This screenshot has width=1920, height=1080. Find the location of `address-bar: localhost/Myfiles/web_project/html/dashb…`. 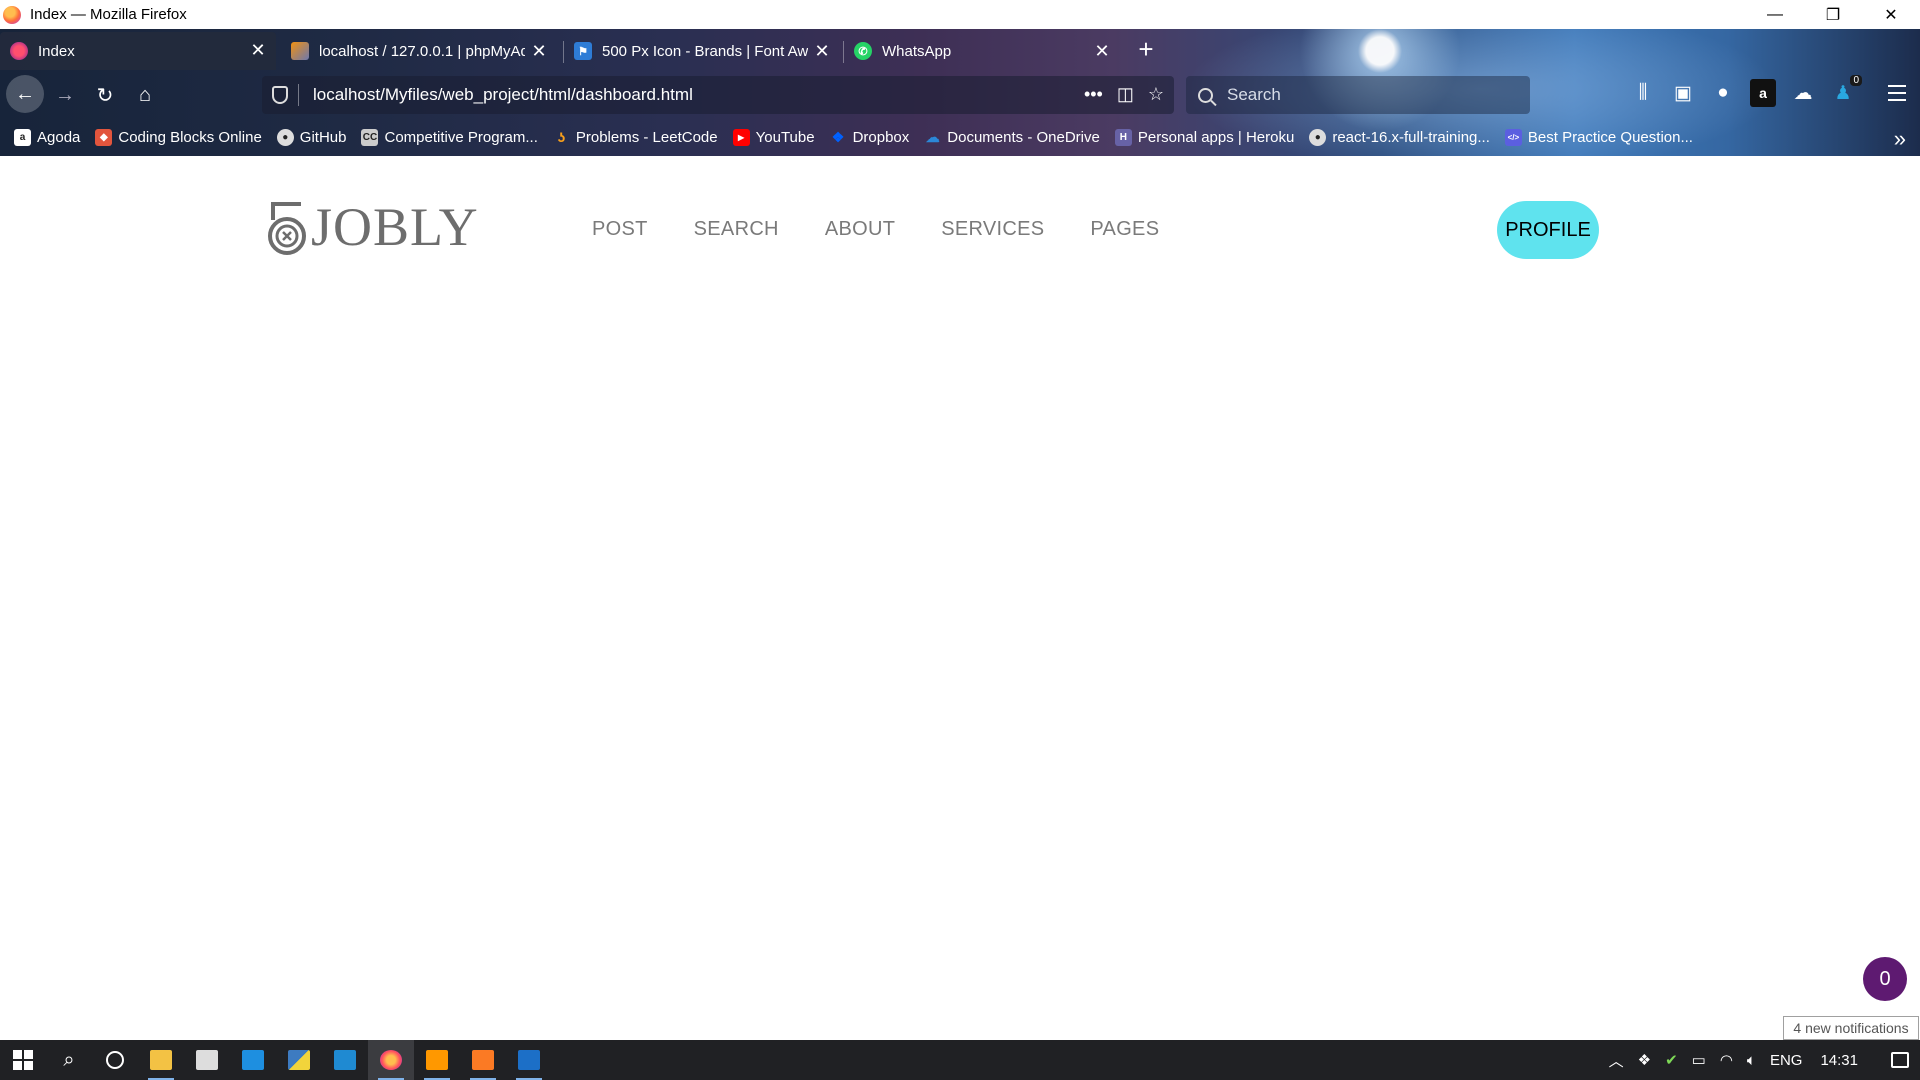

address-bar: localhost/Myfiles/web_project/html/dashb… is located at coordinates (718, 162).